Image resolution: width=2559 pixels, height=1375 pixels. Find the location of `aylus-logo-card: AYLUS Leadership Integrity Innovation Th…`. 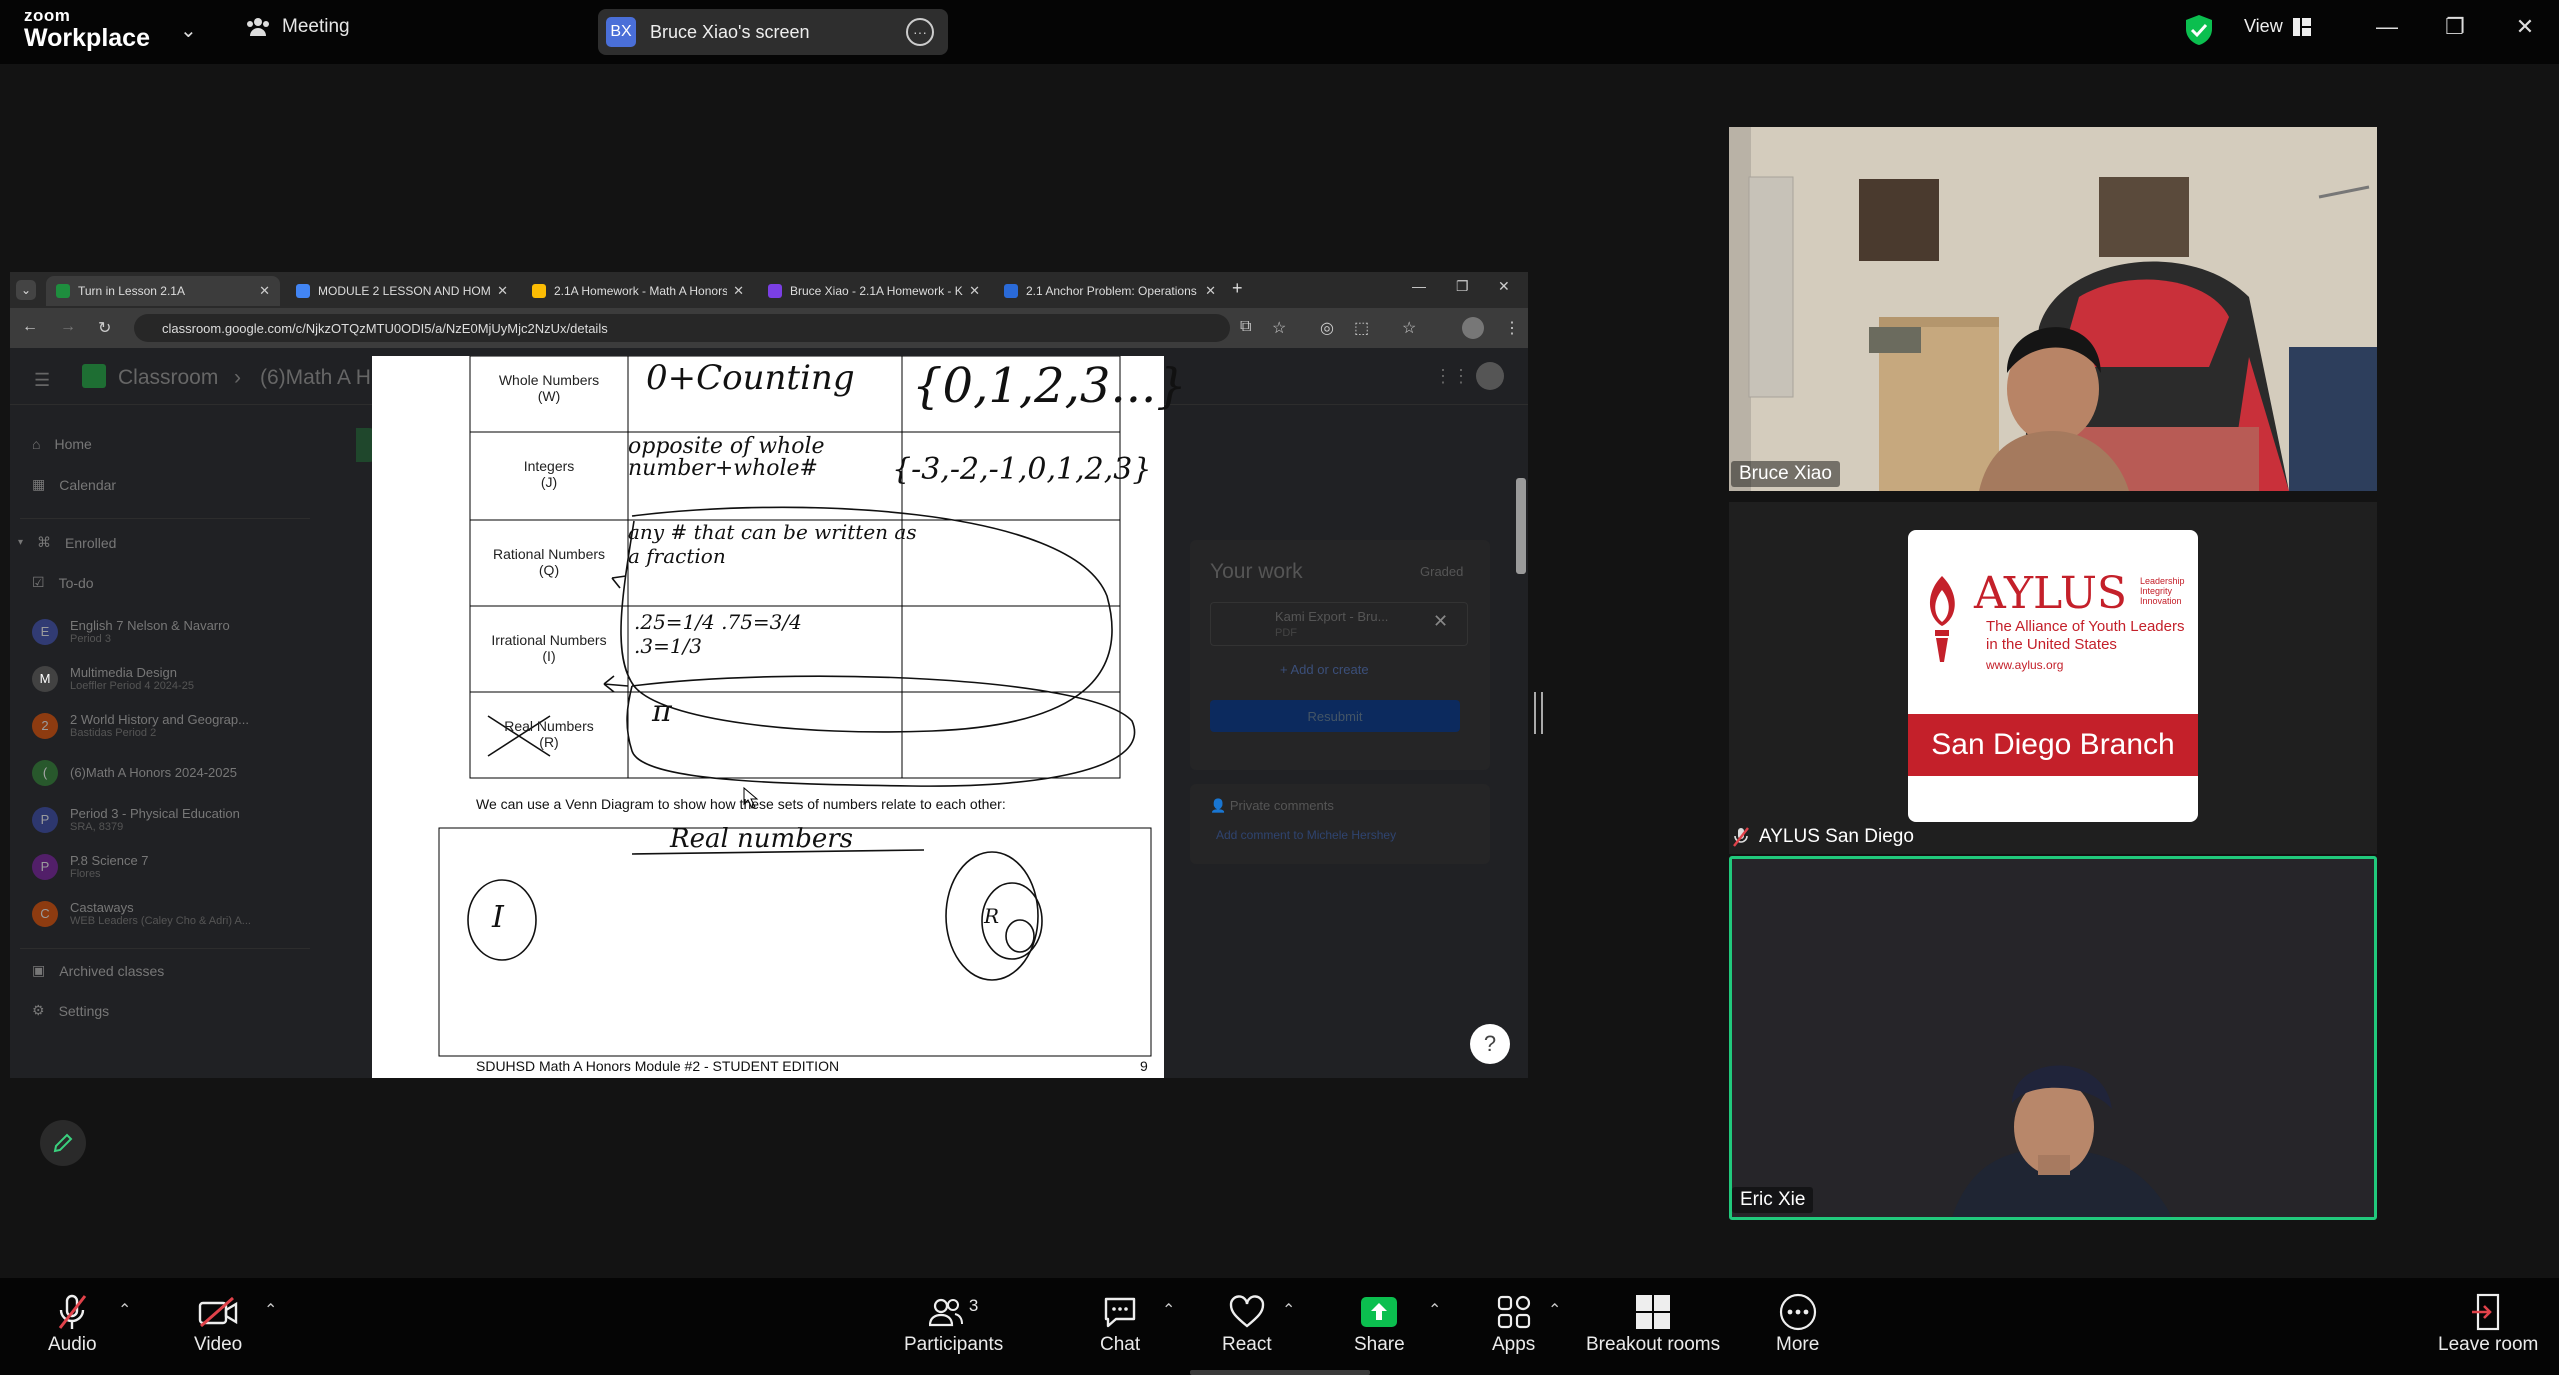

aylus-logo-card: AYLUS Leadership Integrity Innovation Th… is located at coordinates (2053, 676).